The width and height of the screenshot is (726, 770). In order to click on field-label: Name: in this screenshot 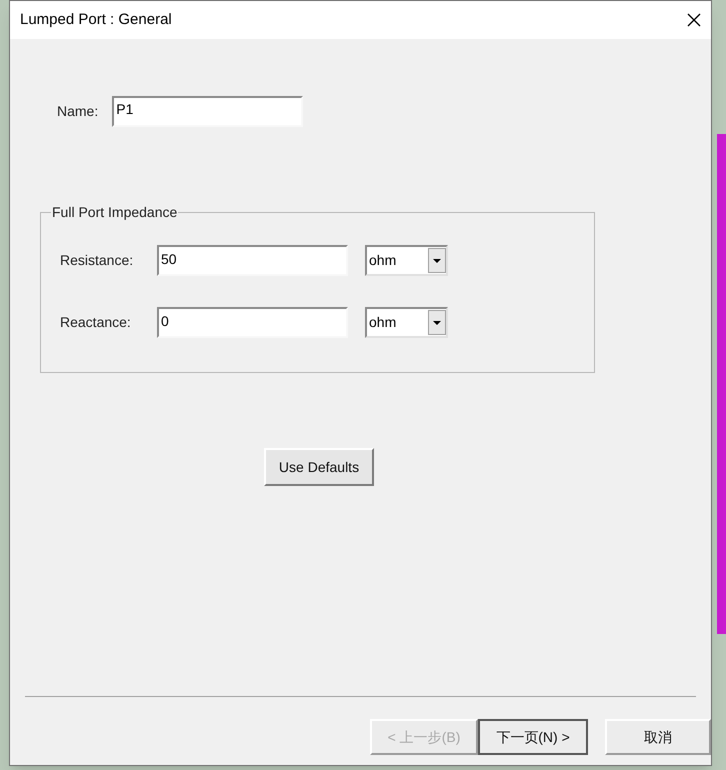, I will do `click(77, 111)`.